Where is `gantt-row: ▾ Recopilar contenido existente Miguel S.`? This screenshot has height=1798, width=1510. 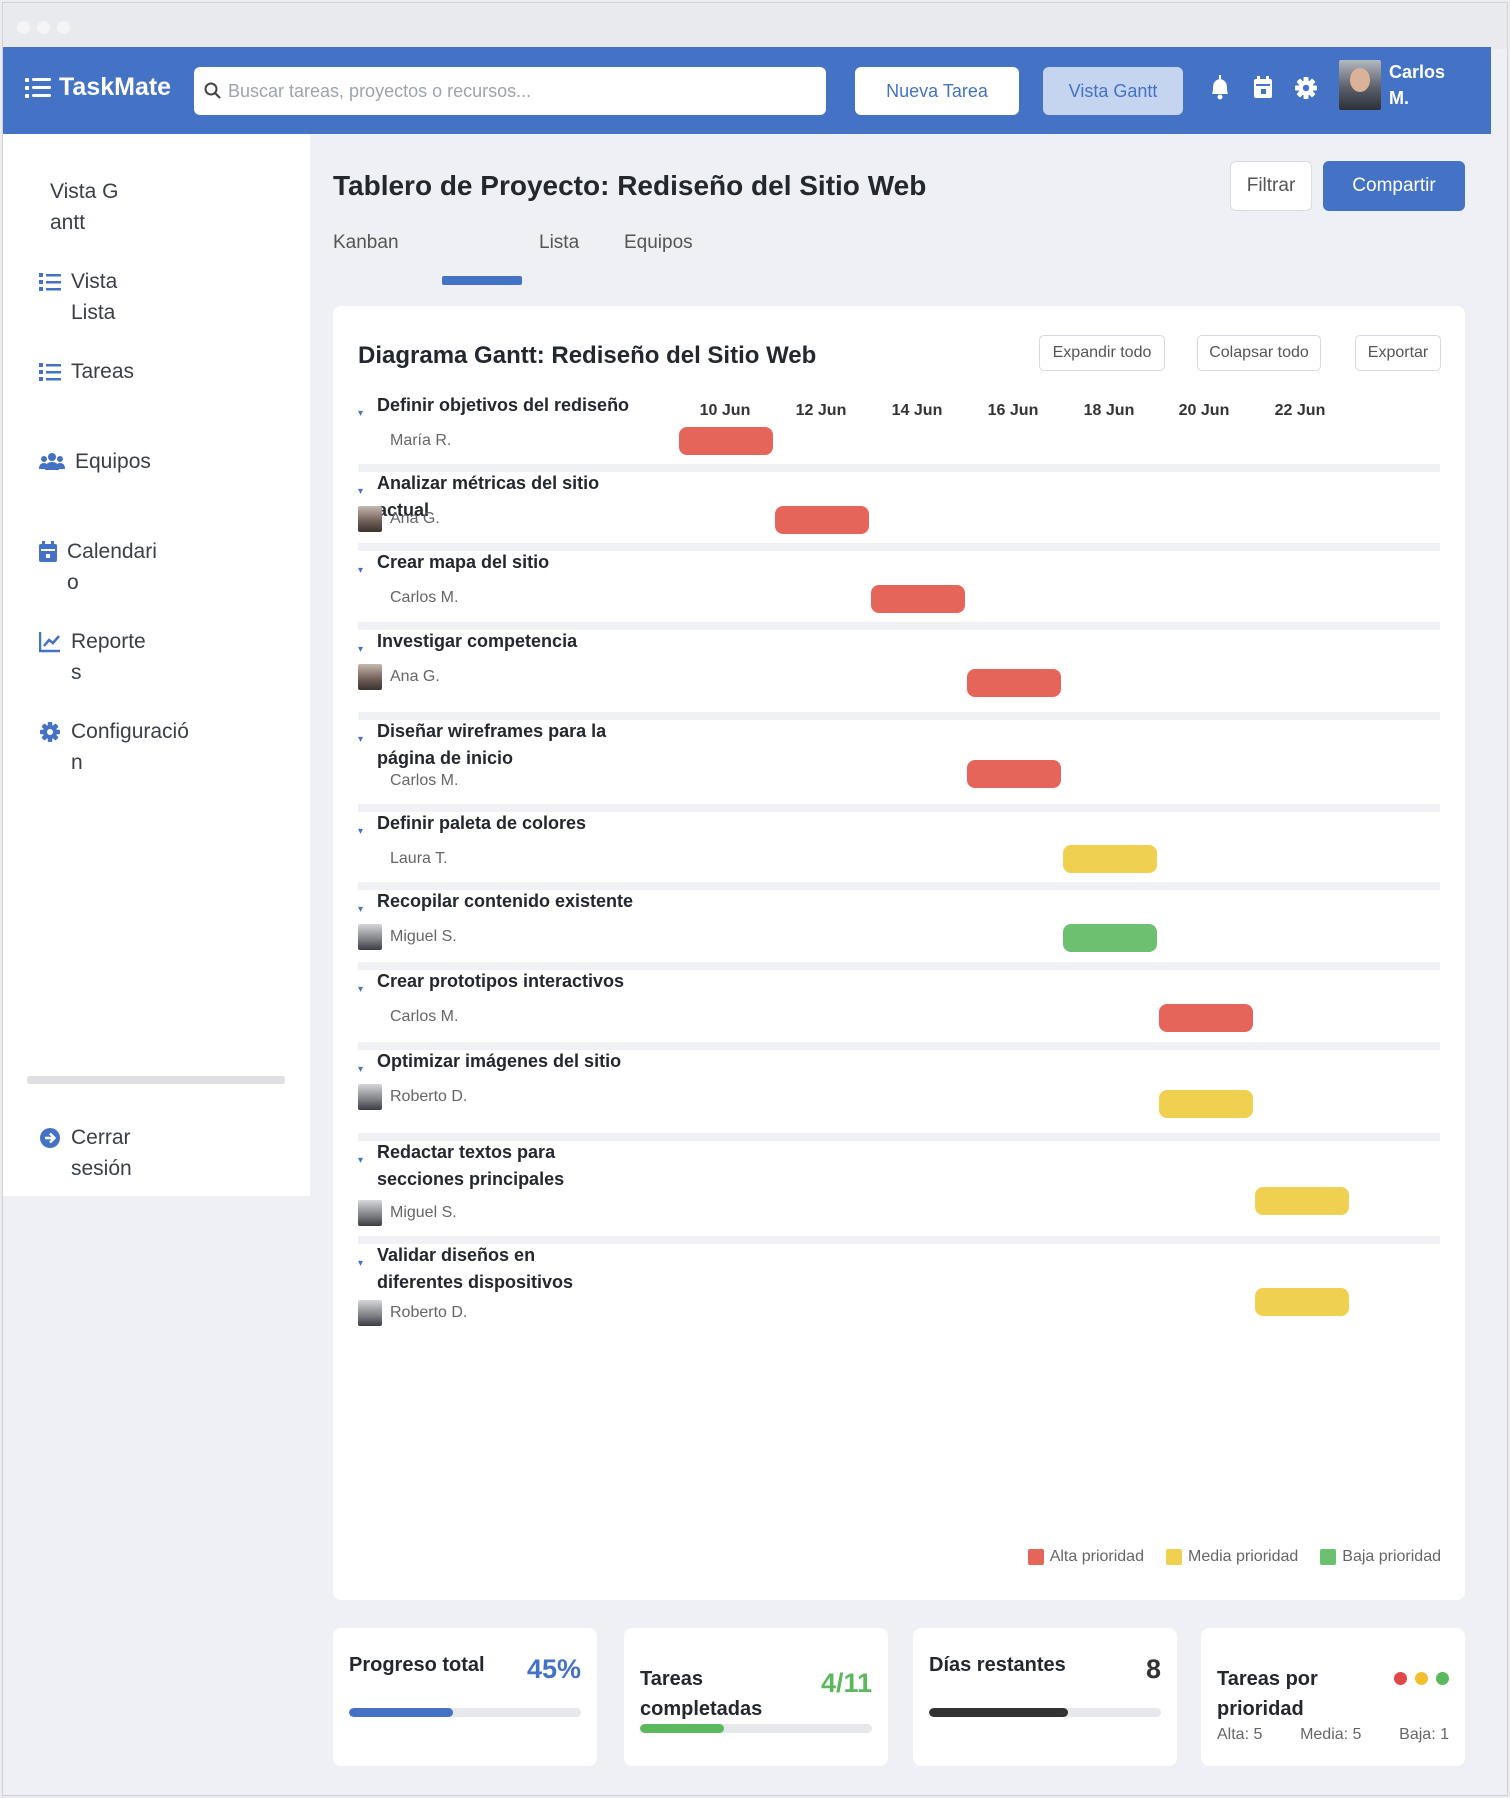
gantt-row: ▾ Recopilar contenido existente Miguel S. is located at coordinates (899, 929).